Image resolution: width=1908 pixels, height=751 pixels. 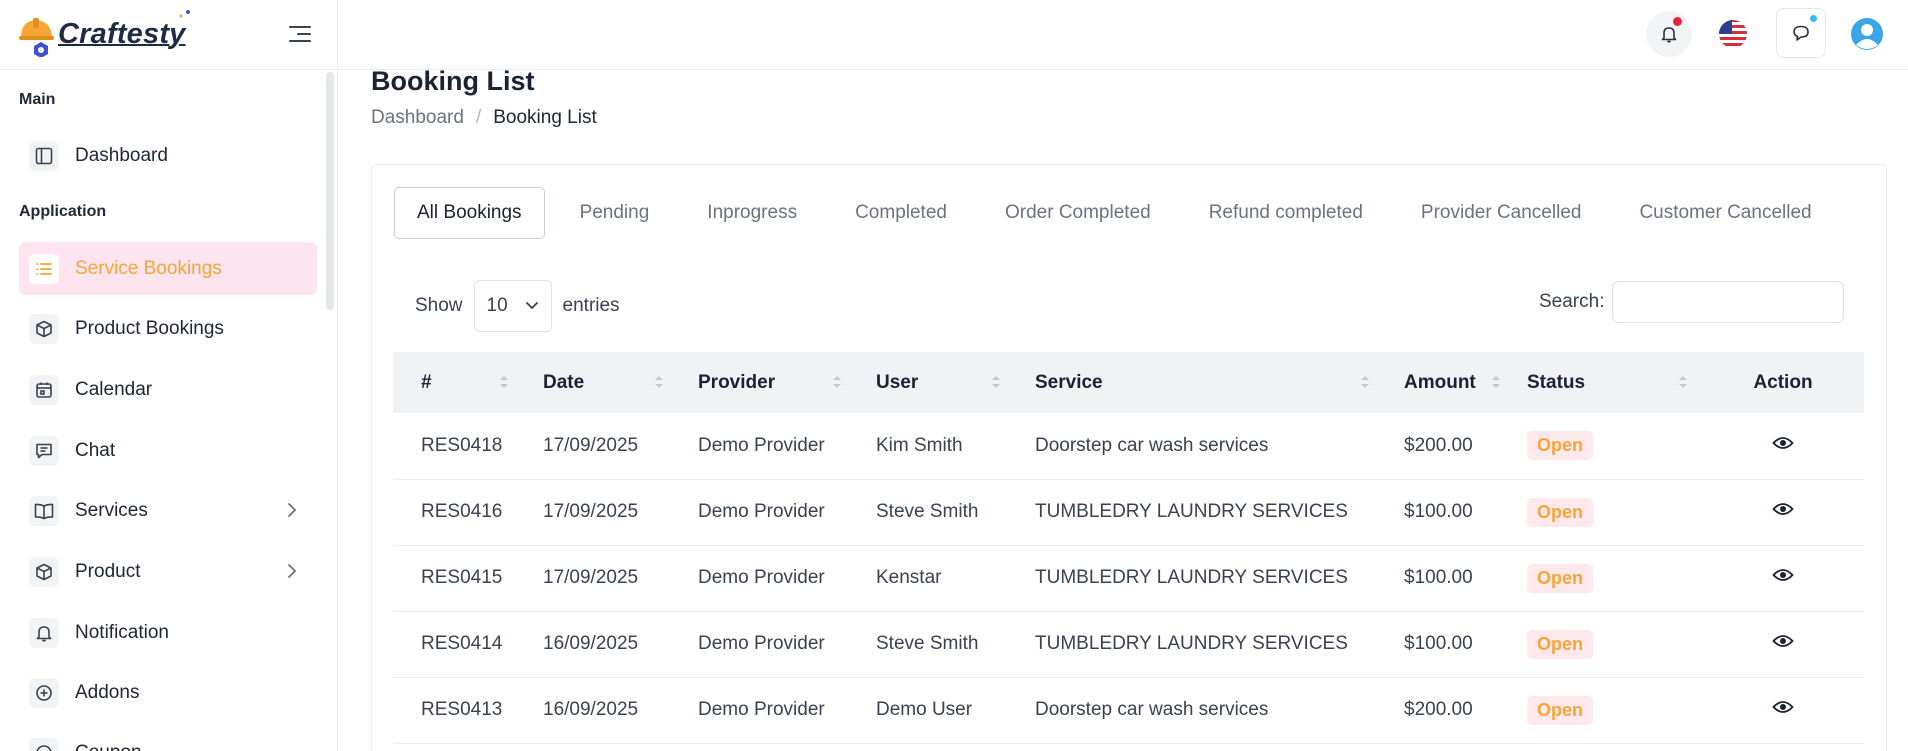 I want to click on user-avatar, so click(x=1867, y=34).